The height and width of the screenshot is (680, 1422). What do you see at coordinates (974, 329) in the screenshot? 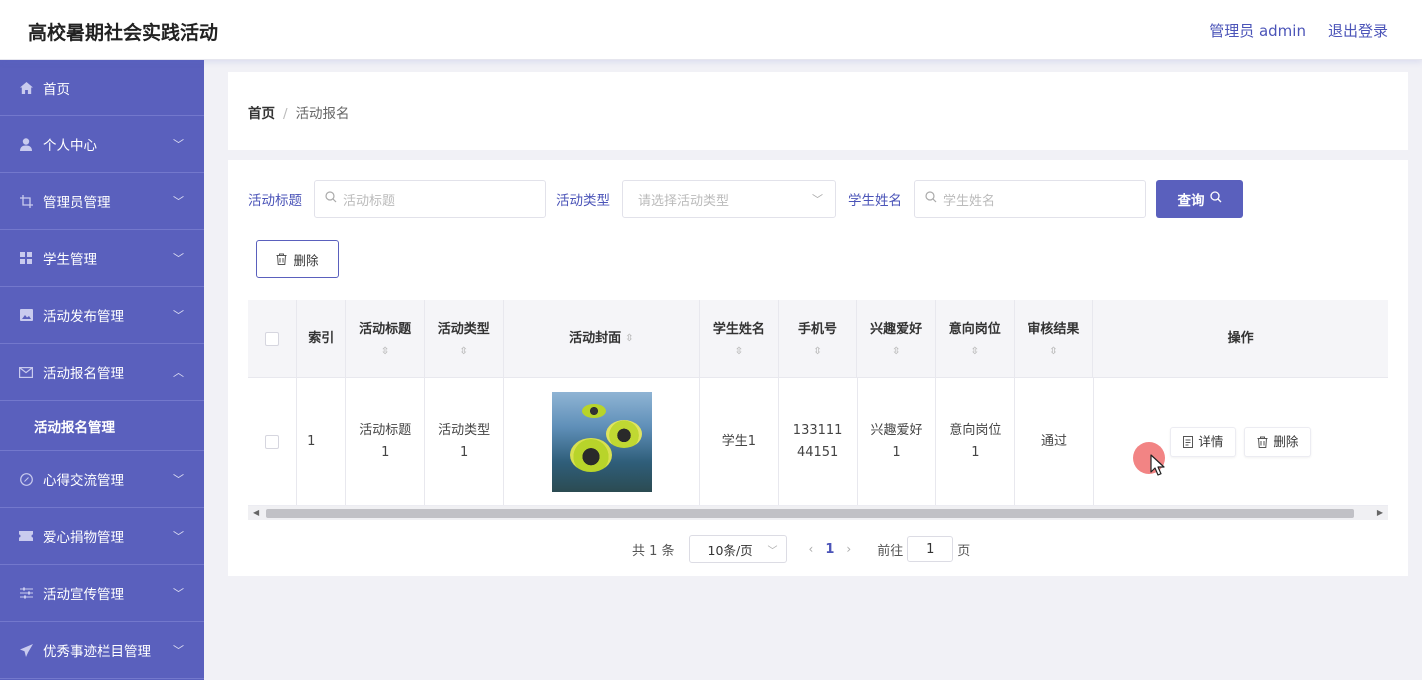
I see `column-header: 意向岗位` at bounding box center [974, 329].